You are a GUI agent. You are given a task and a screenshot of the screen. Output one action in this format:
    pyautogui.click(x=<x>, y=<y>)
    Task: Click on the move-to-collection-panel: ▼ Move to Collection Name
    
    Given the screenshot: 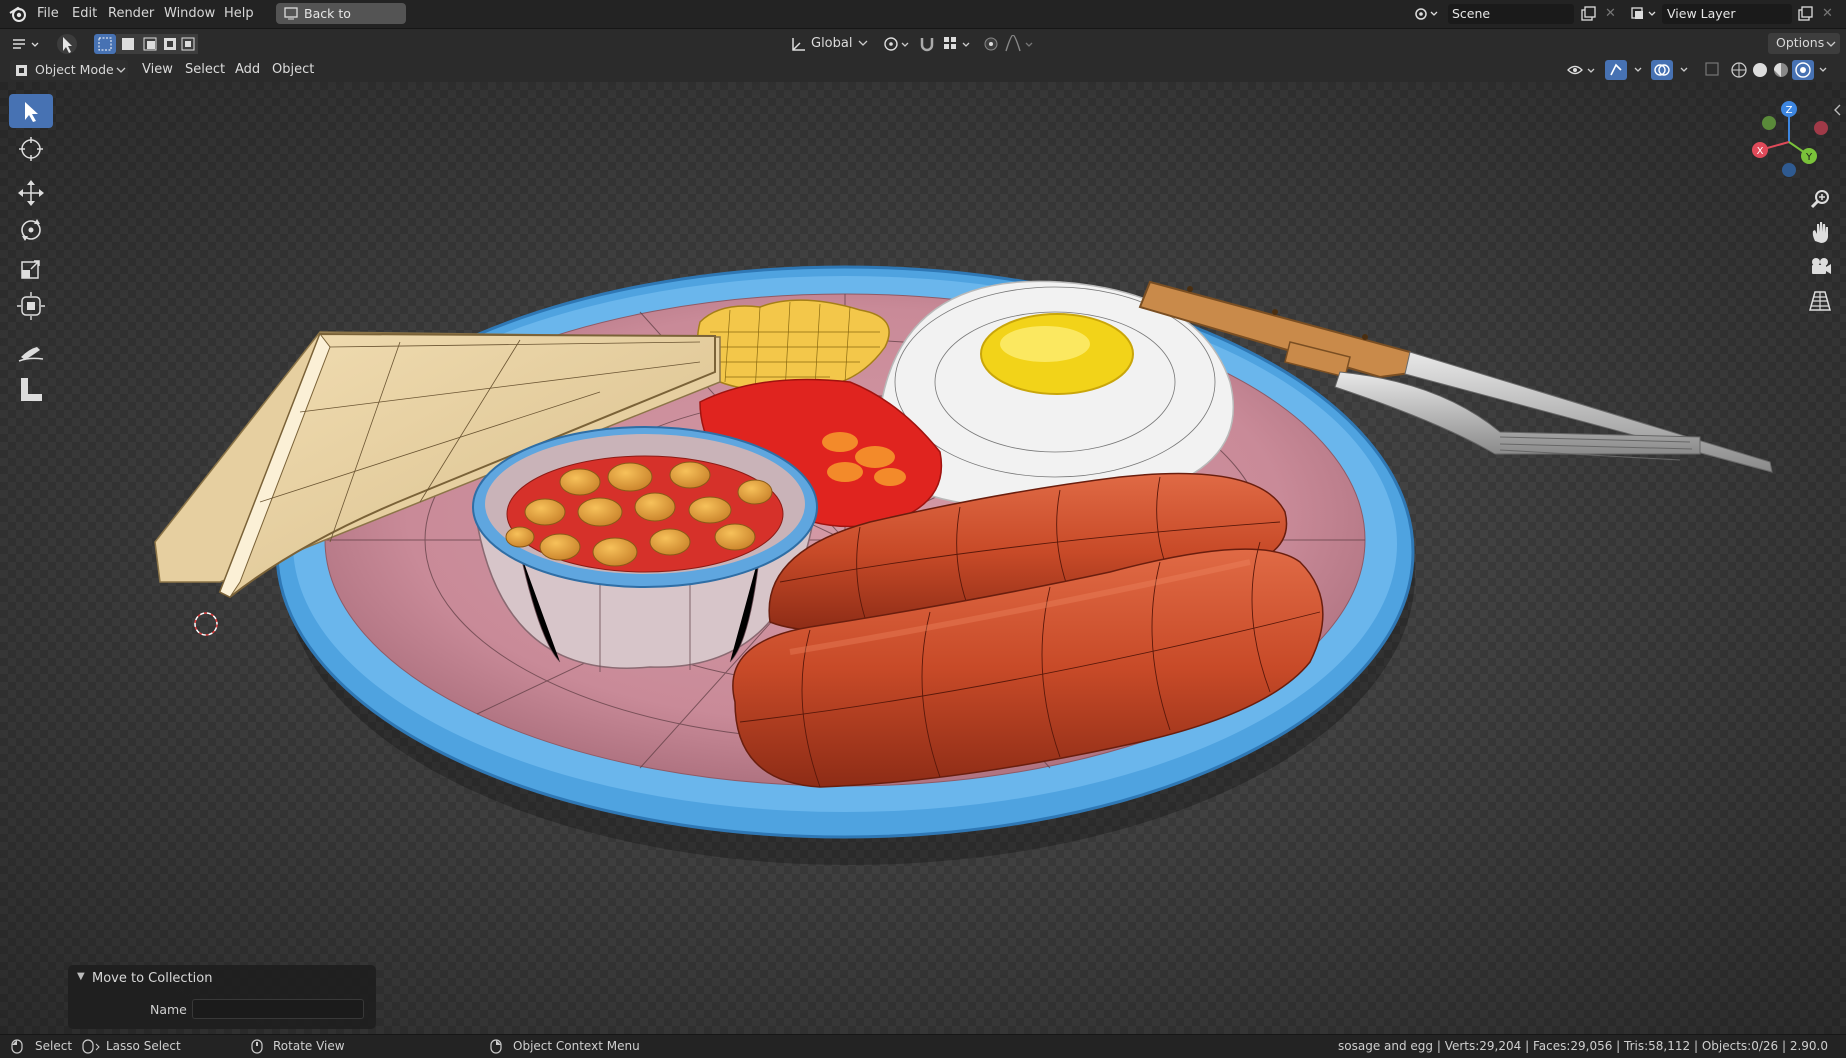 What is the action you would take?
    pyautogui.click(x=222, y=997)
    